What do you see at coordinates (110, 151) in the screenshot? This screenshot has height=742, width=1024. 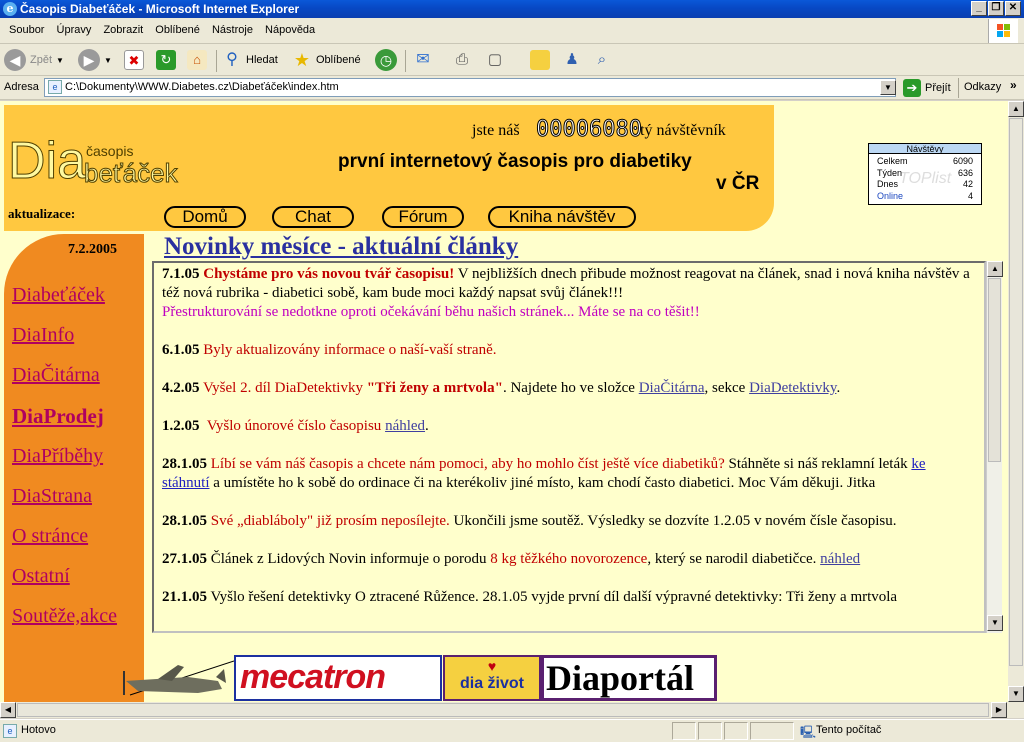 I see `logo-casopis: časopis` at bounding box center [110, 151].